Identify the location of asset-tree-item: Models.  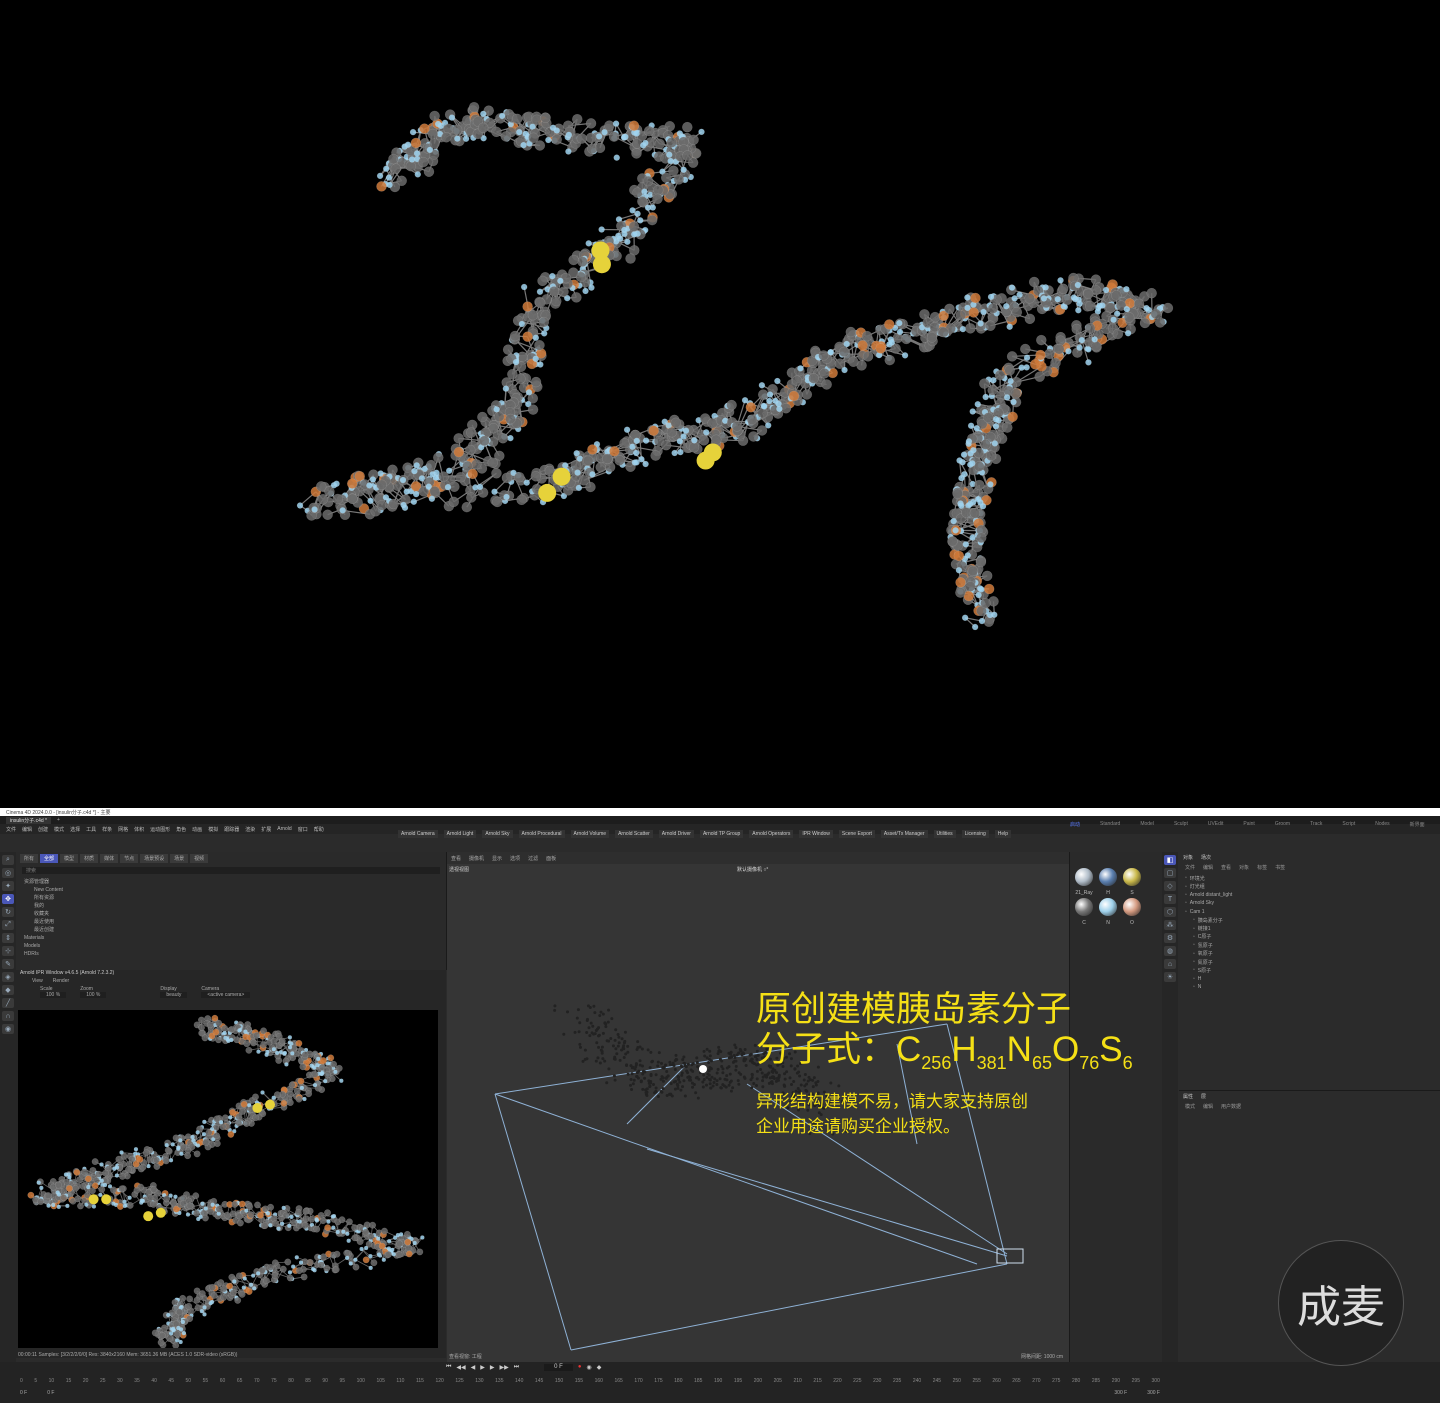
(231, 946).